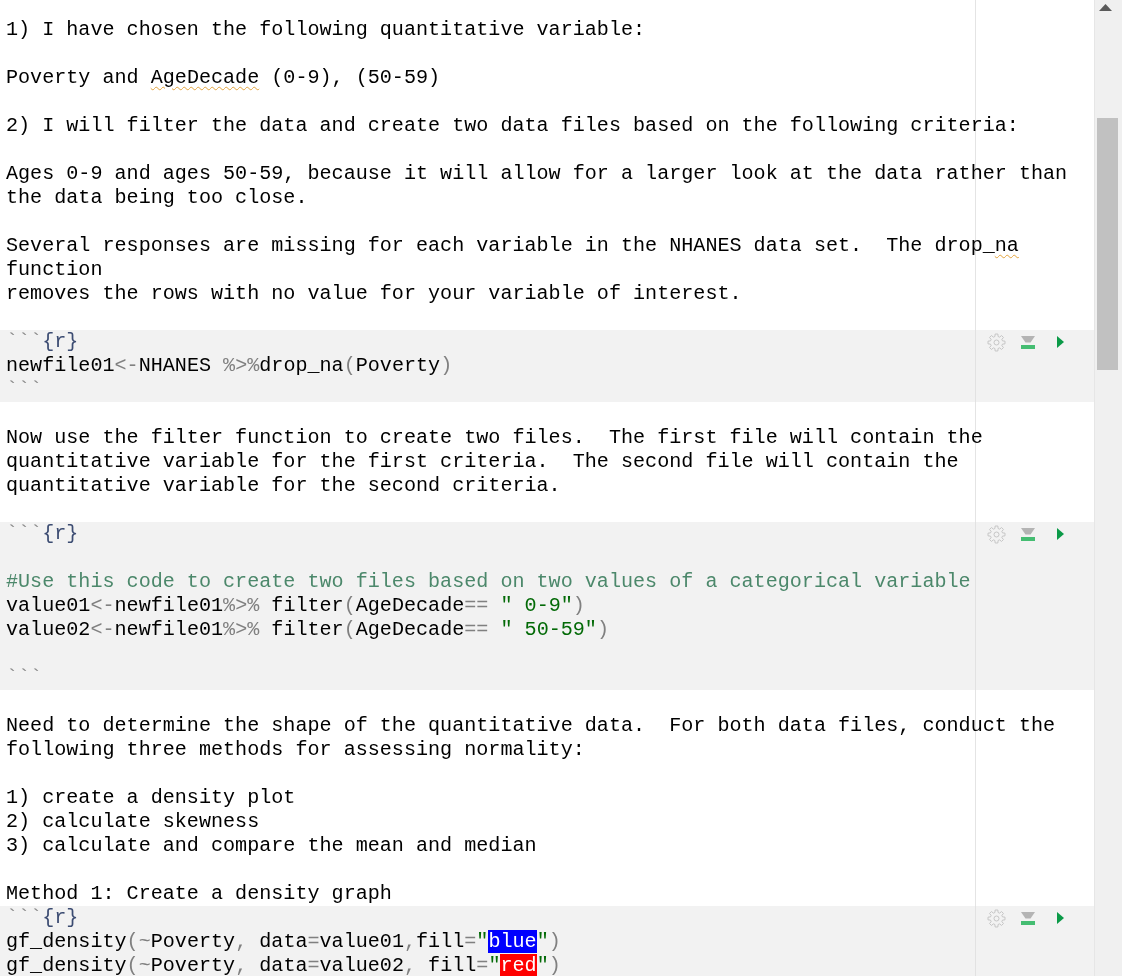  I want to click on text-line: 1) I have chosen the following quantitative variable:, so click(326, 30).